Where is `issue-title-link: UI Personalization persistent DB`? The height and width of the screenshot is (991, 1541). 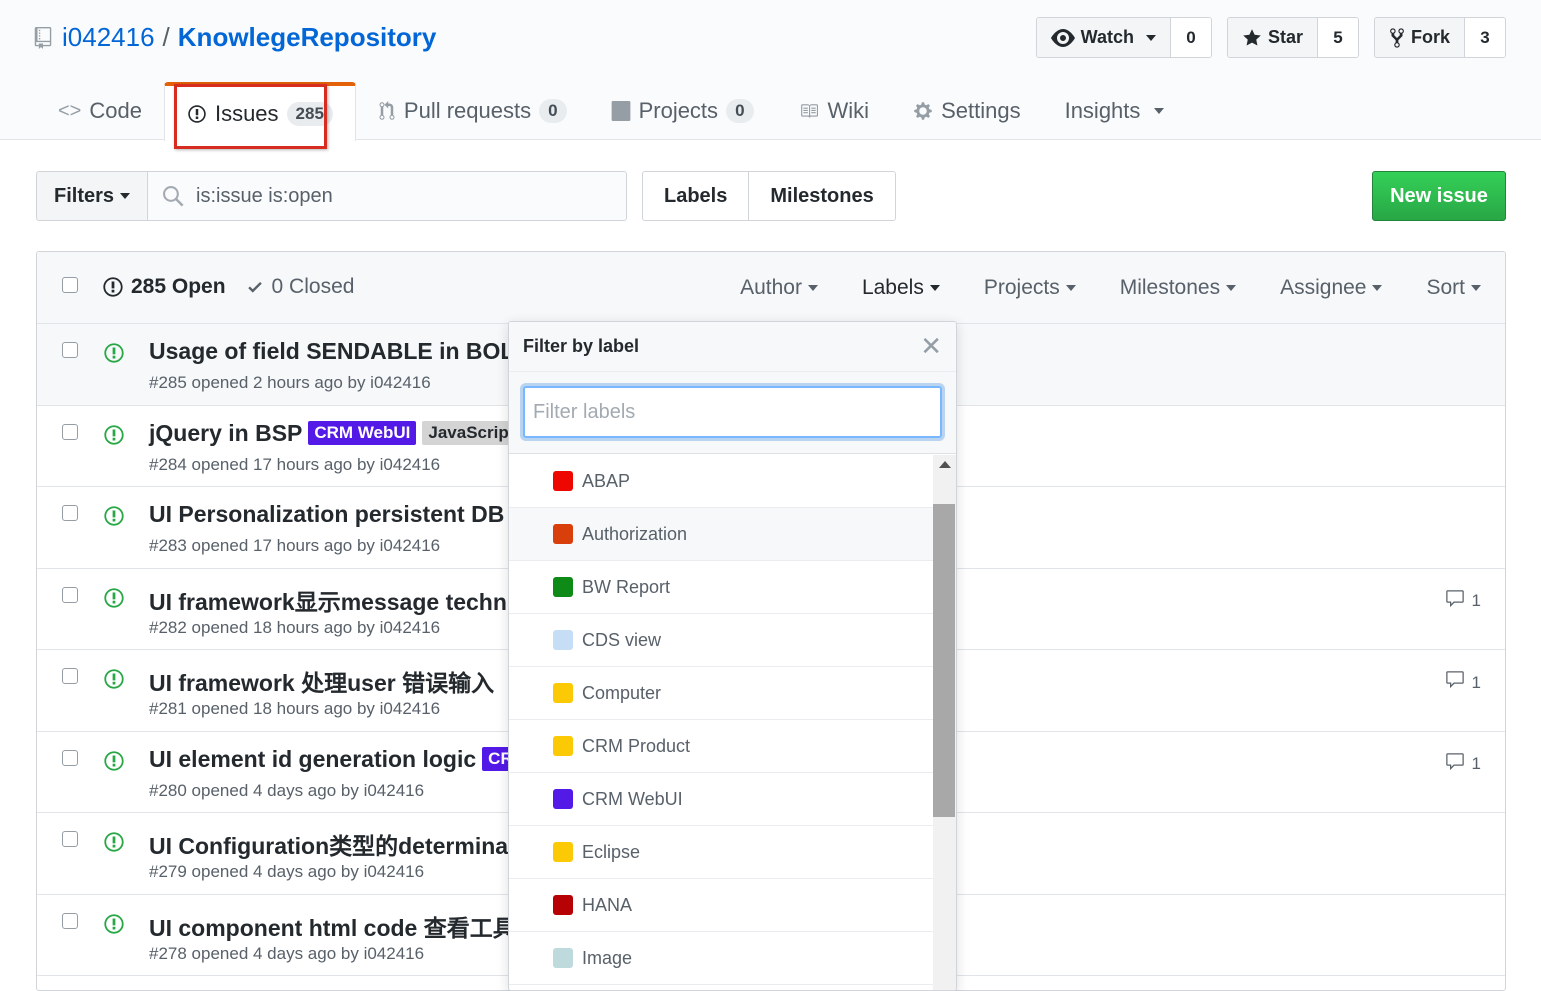 issue-title-link: UI Personalization persistent DB is located at coordinates (326, 514).